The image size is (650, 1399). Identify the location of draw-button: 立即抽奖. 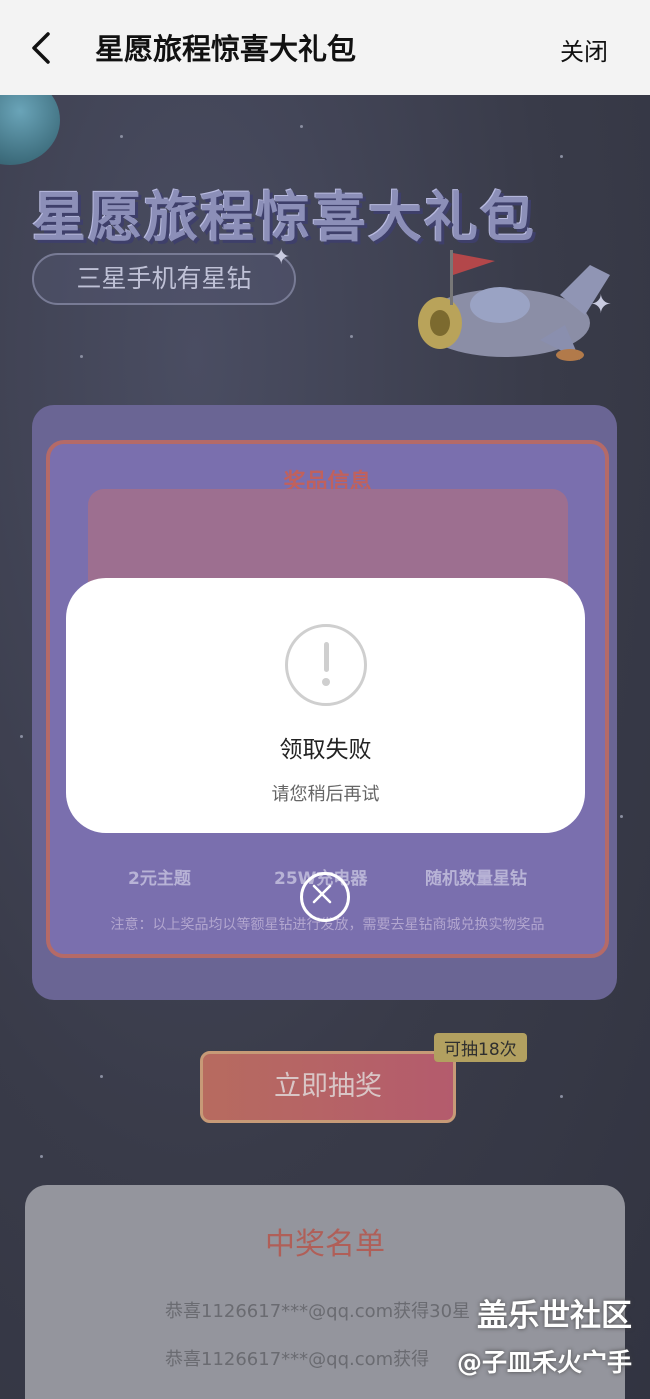
(328, 1087).